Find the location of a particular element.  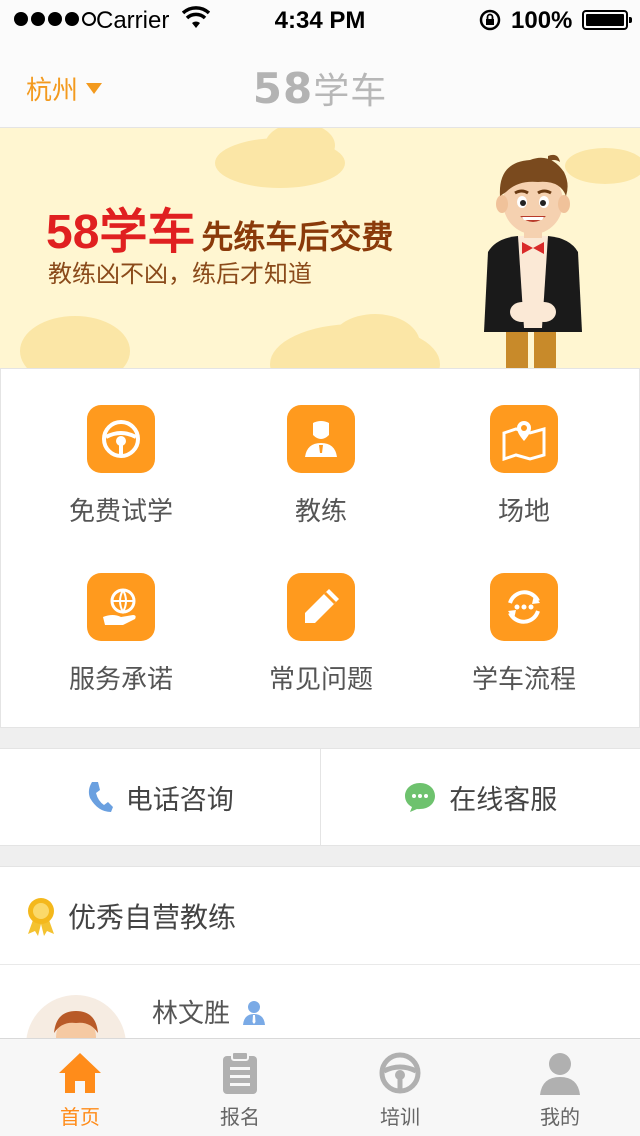

menu-label: 免费试学 is located at coordinates (120, 512).